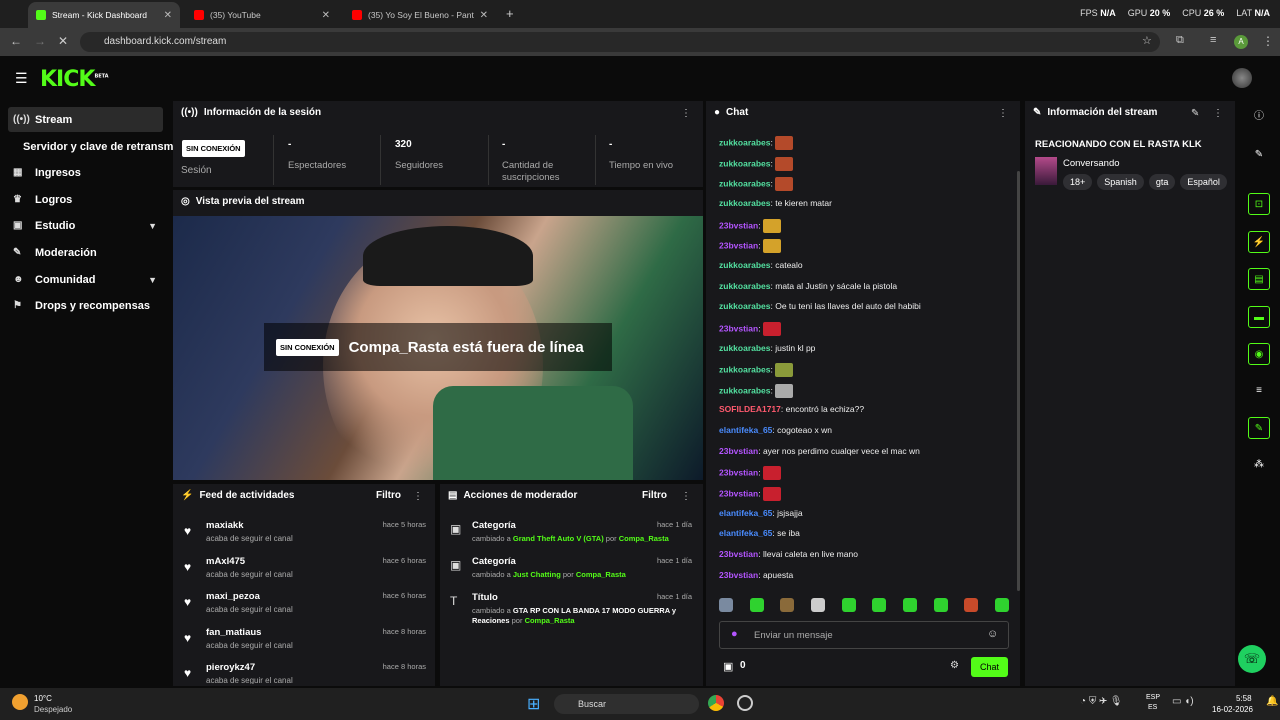 The width and height of the screenshot is (1280, 720). I want to click on users-icon: ⁂, so click(1259, 465).